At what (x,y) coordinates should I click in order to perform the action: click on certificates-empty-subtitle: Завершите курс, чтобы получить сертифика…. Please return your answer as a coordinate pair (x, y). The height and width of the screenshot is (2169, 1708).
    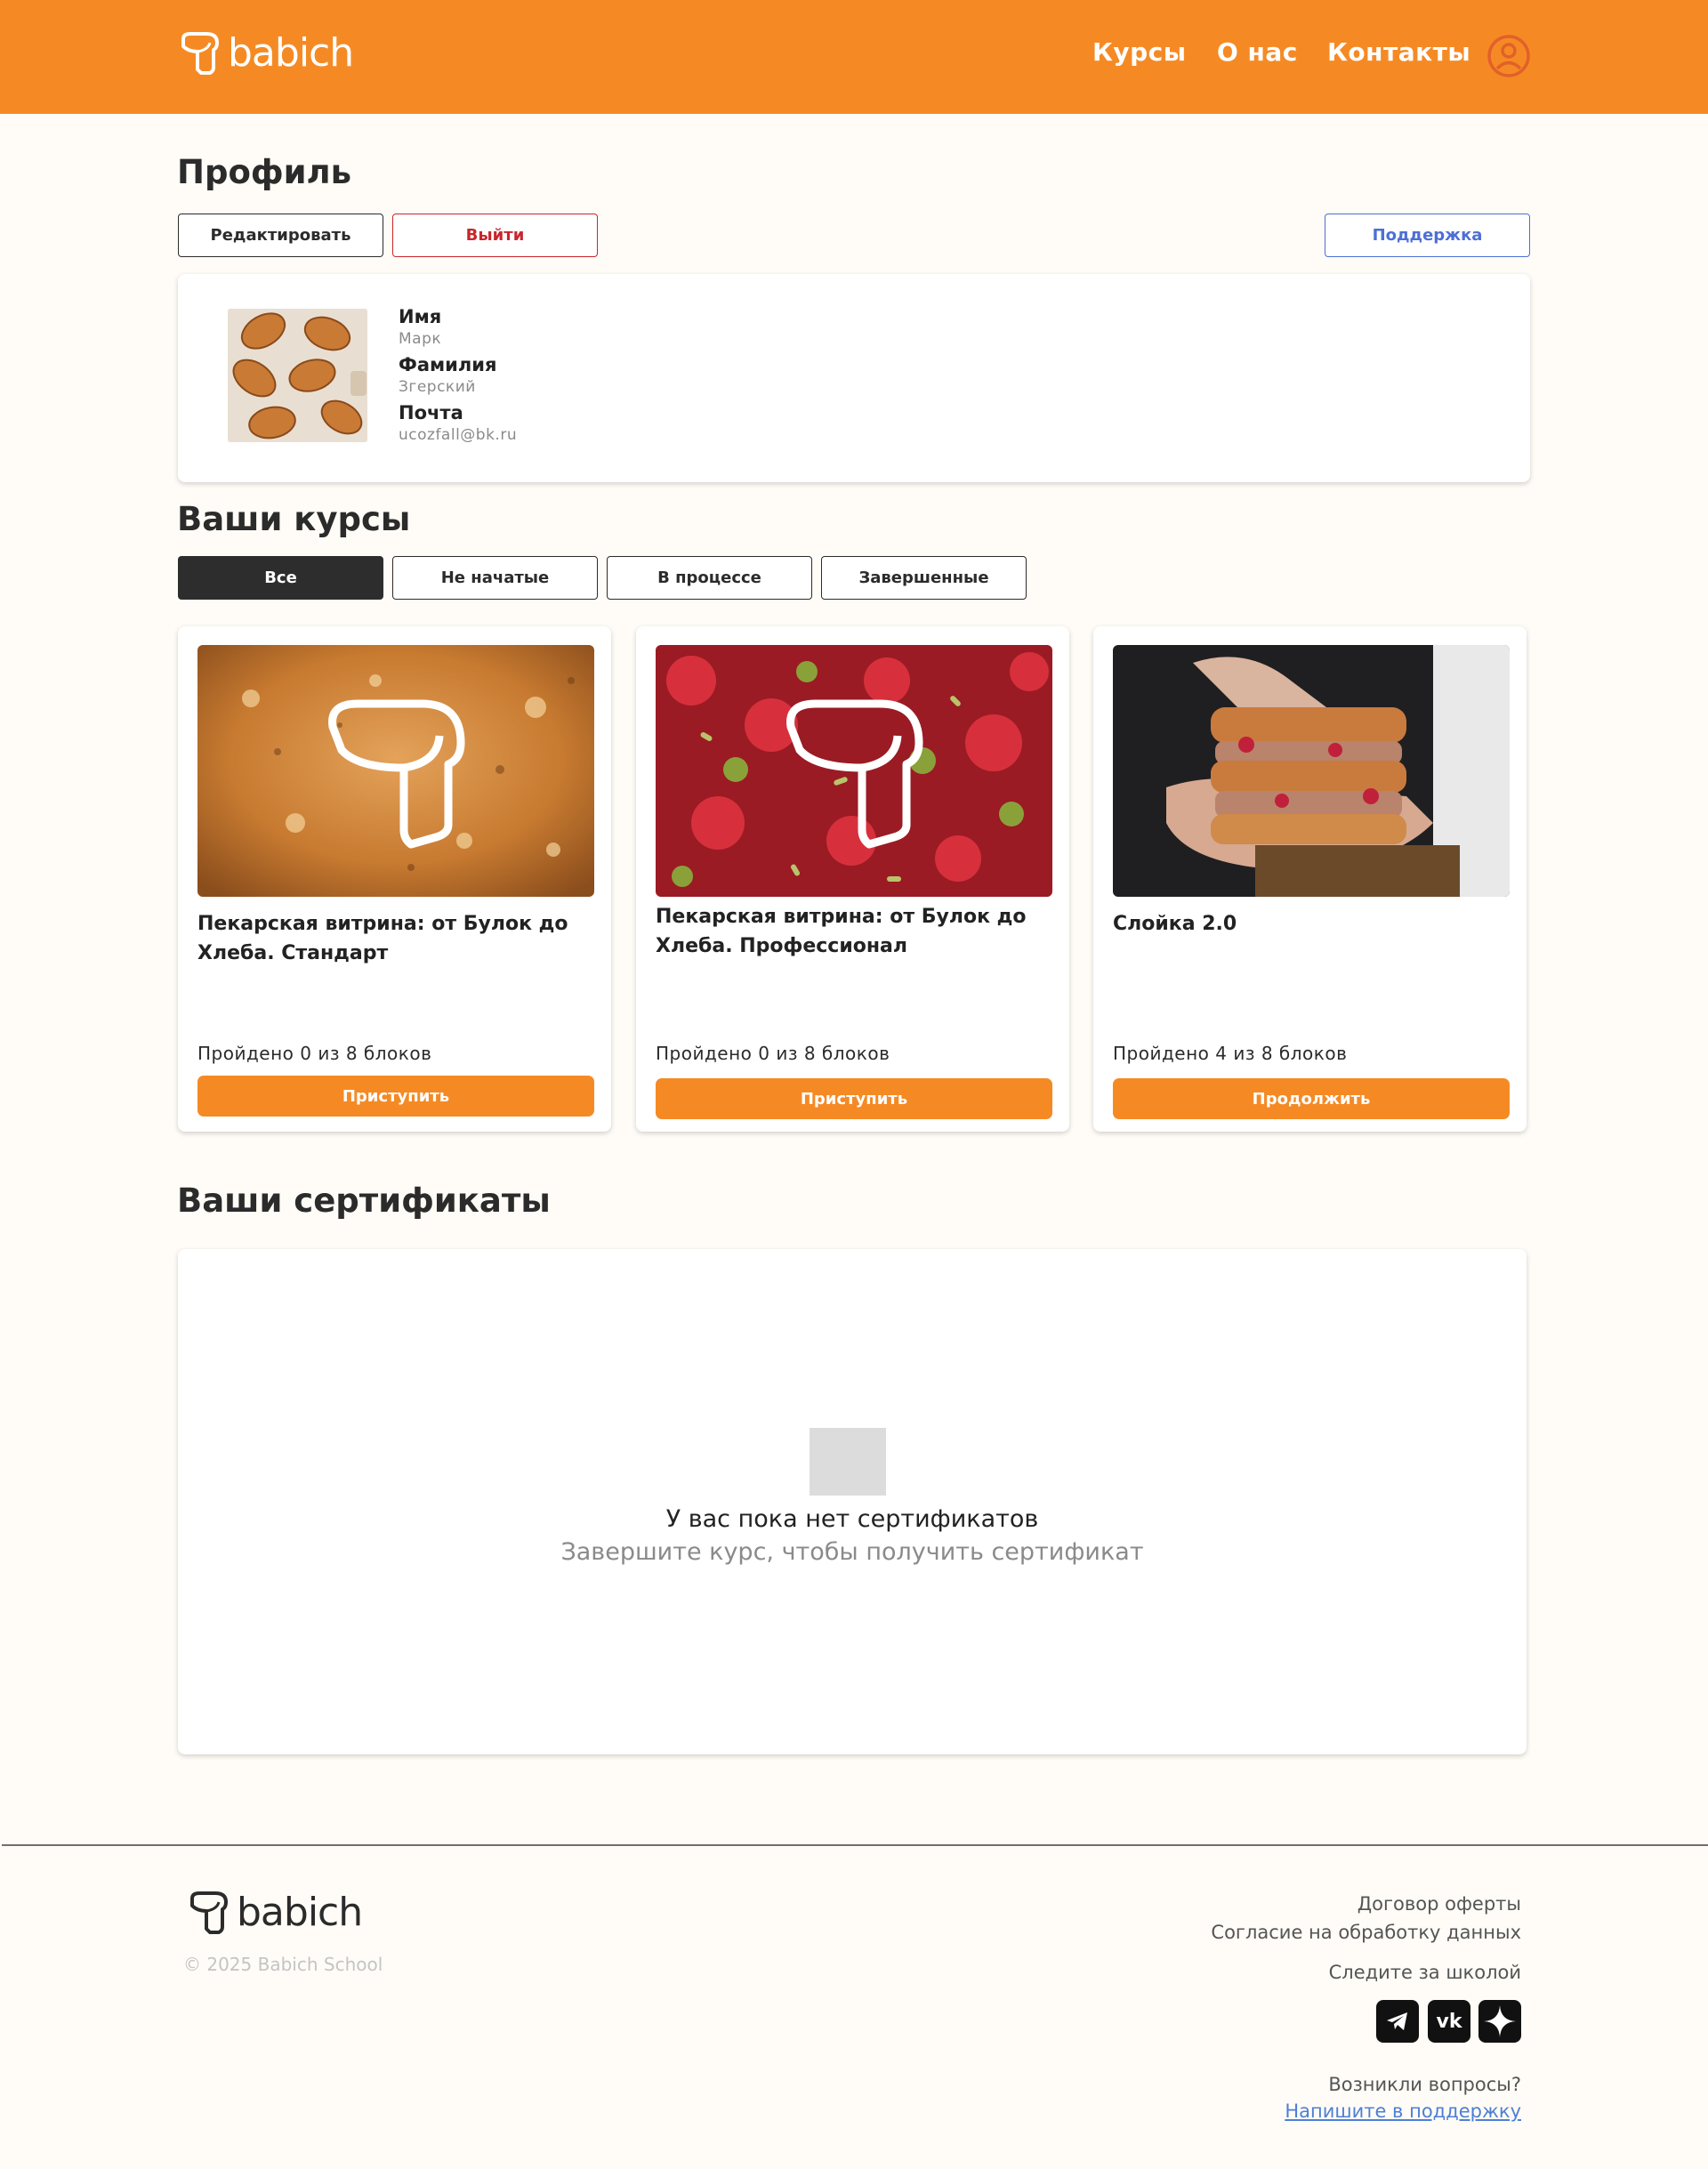
    Looking at the image, I should click on (852, 1552).